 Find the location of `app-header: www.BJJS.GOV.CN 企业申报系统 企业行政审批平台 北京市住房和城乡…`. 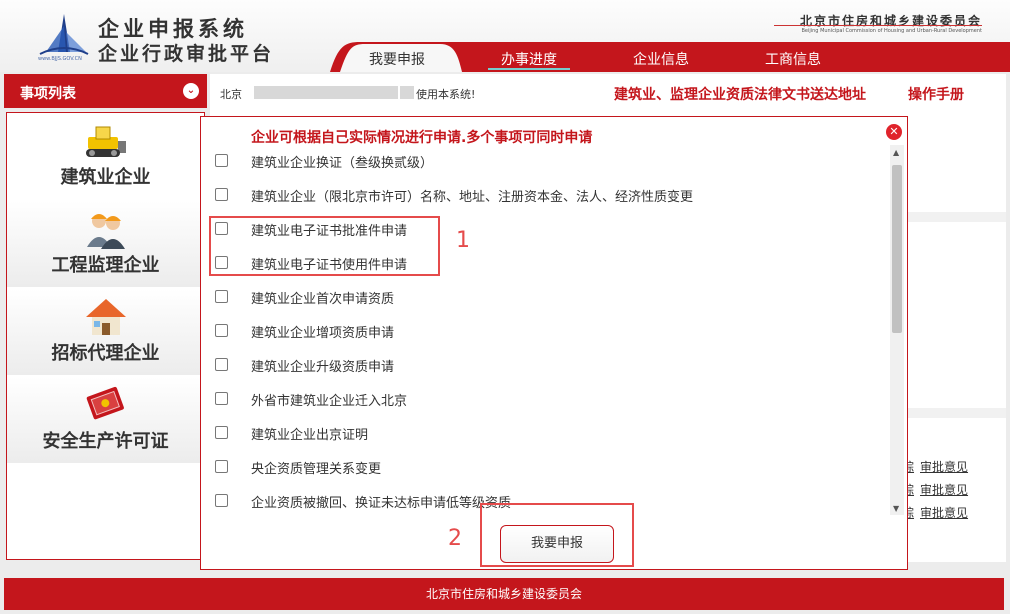

app-header: www.BJJS.GOV.CN 企业申报系统 企业行政审批平台 北京市住房和城乡… is located at coordinates (505, 36).